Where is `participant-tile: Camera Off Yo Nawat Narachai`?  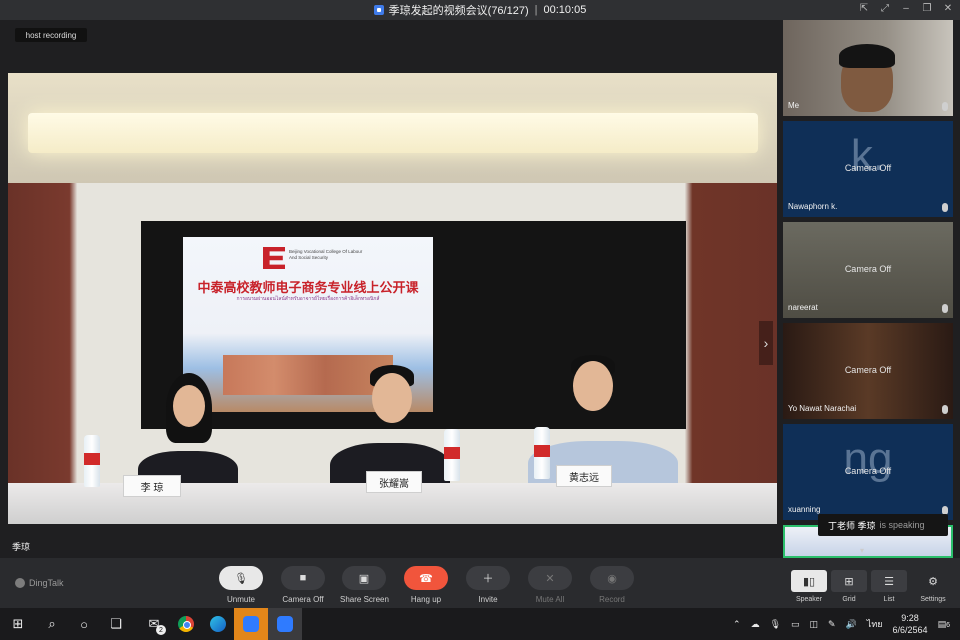
participant-tile: Camera Off Yo Nawat Narachai is located at coordinates (868, 371).